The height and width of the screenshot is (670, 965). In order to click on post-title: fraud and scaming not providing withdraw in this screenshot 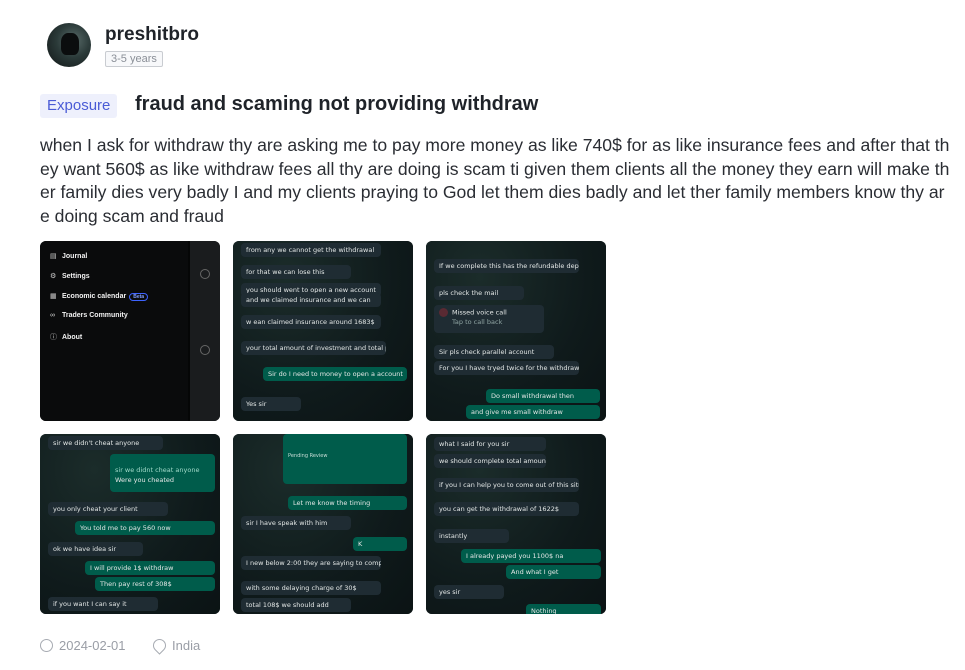, I will do `click(337, 104)`.